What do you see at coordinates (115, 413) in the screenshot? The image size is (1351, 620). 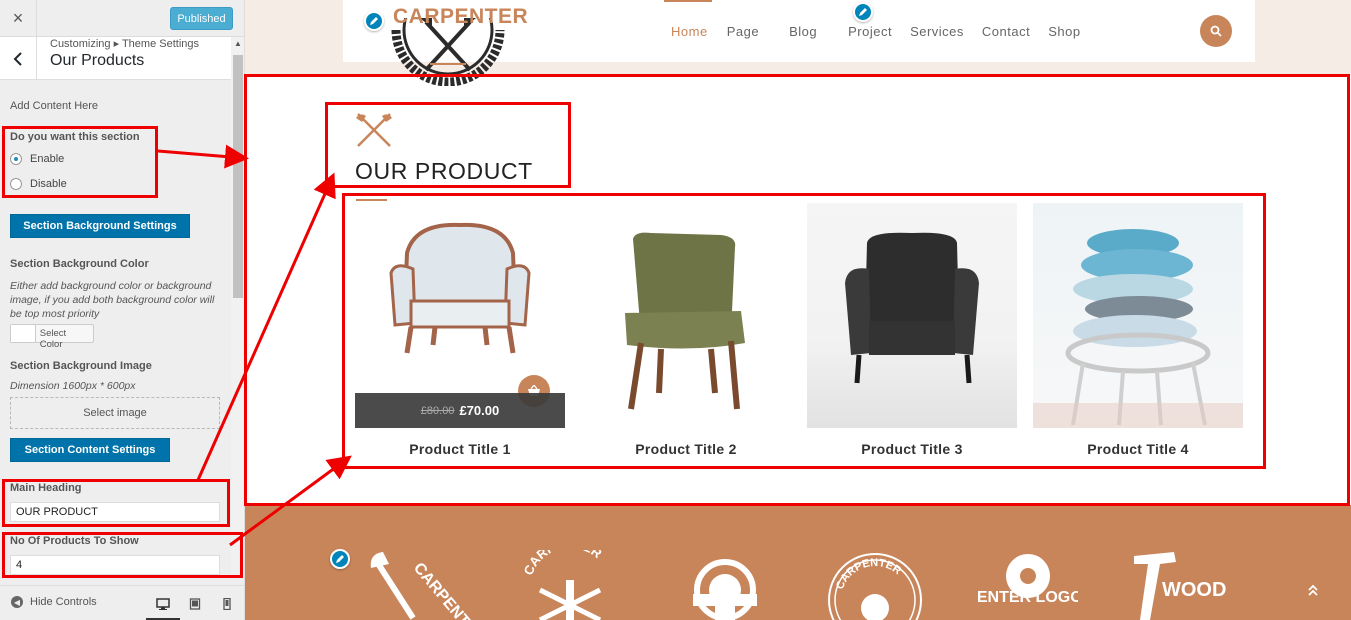 I see `select-image-button: Select image` at bounding box center [115, 413].